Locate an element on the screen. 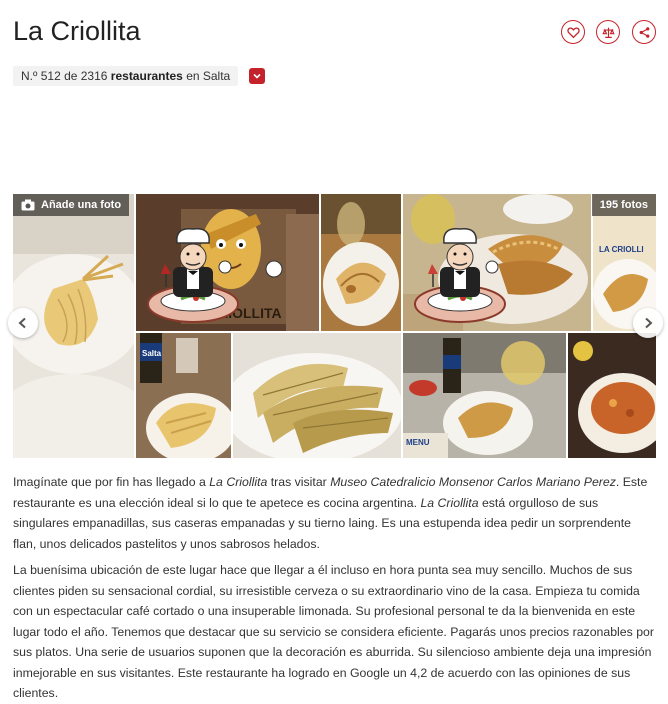 The height and width of the screenshot is (704, 668). add-photo-label: Añade una foto is located at coordinates (81, 205).